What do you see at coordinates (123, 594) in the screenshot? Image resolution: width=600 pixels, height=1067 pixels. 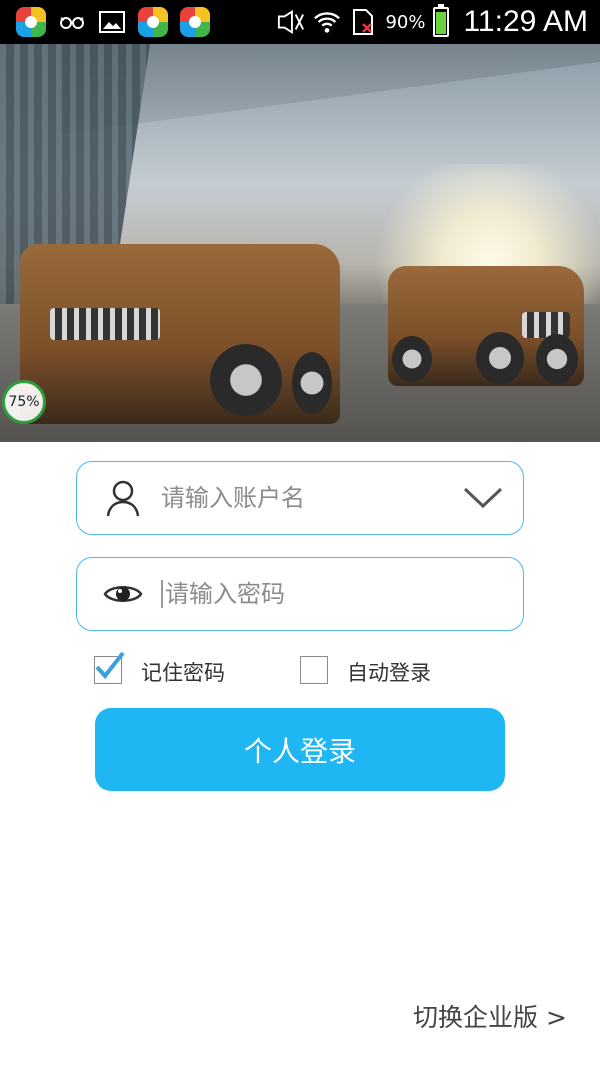 I see `eye-icon` at bounding box center [123, 594].